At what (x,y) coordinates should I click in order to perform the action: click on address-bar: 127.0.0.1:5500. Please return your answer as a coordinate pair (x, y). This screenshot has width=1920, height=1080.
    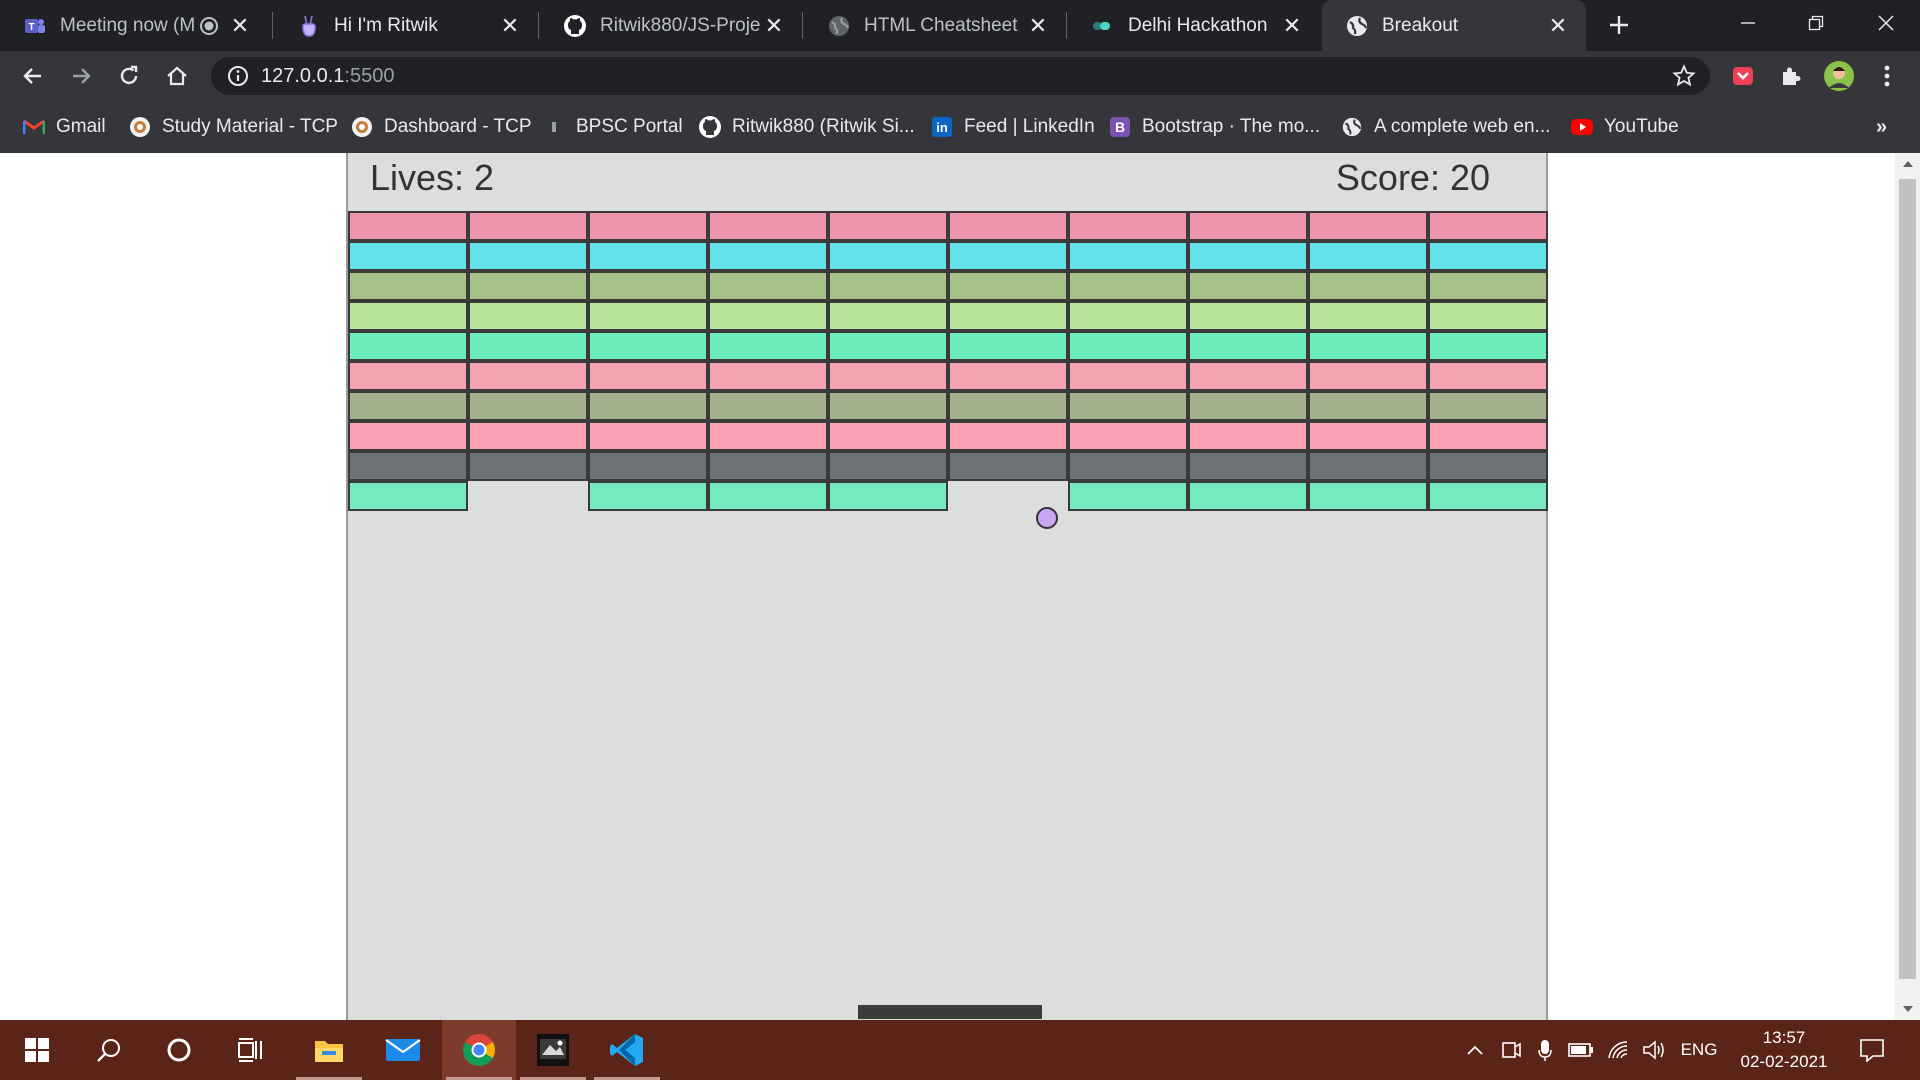
    Looking at the image, I should click on (960, 76).